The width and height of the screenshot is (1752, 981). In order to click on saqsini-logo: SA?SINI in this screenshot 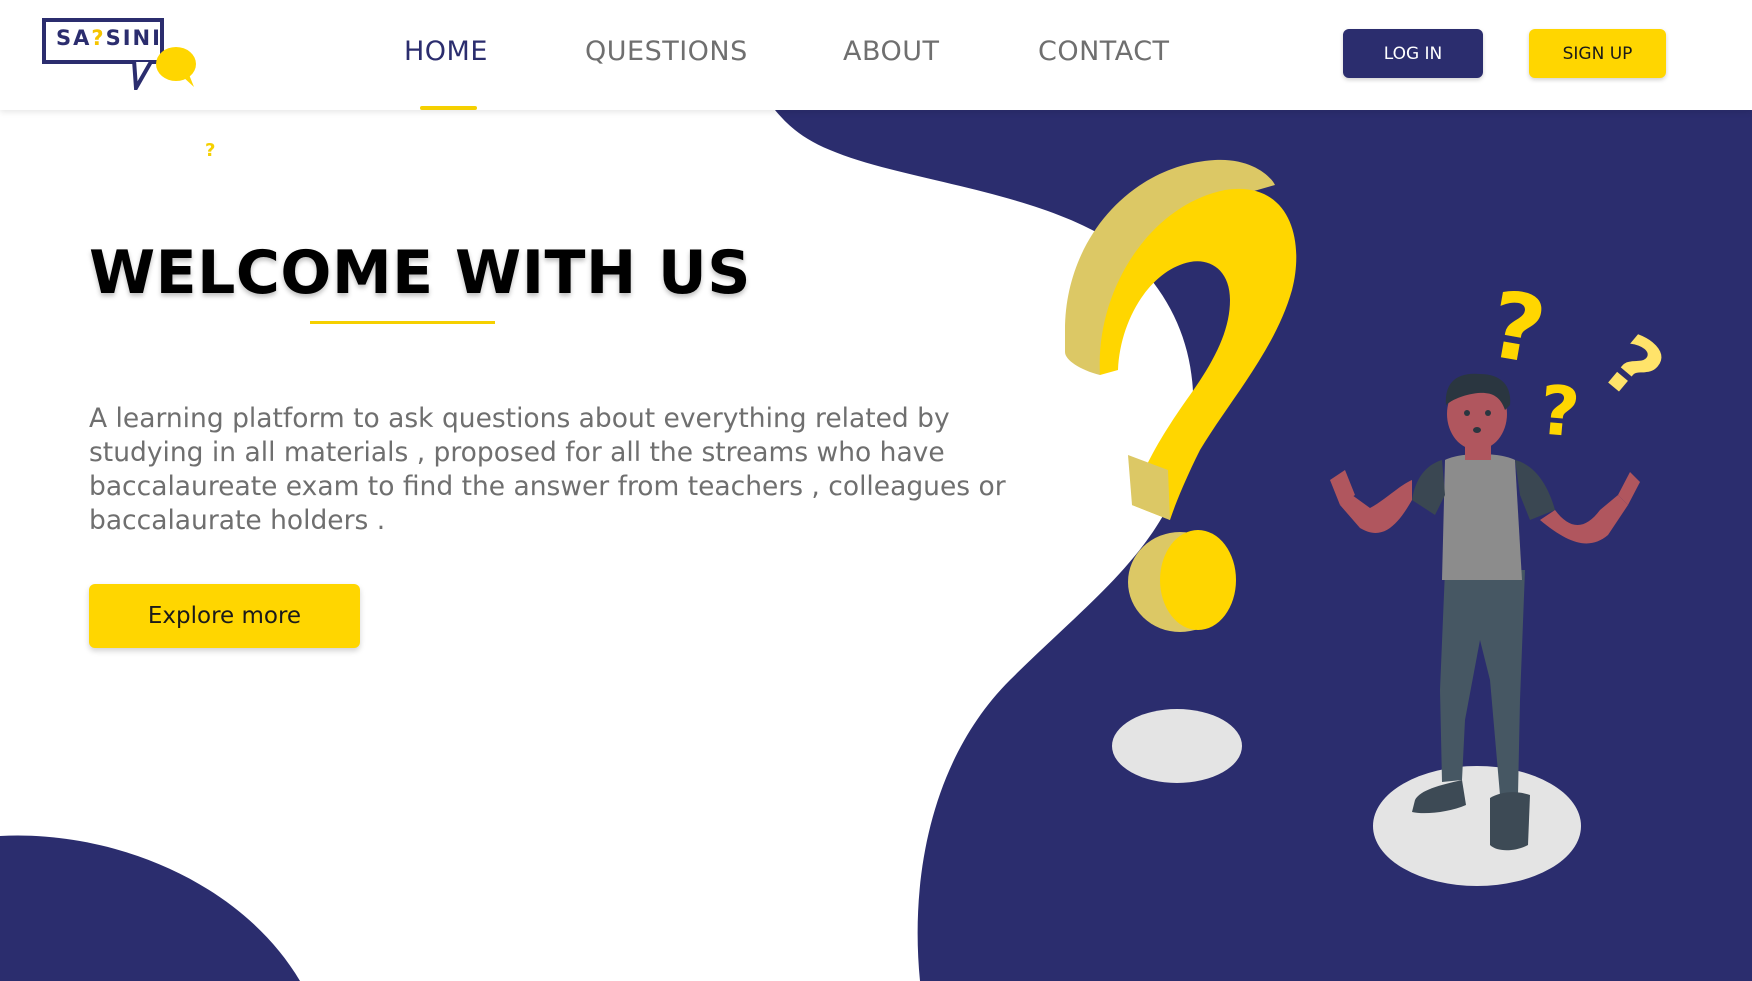, I will do `click(121, 54)`.